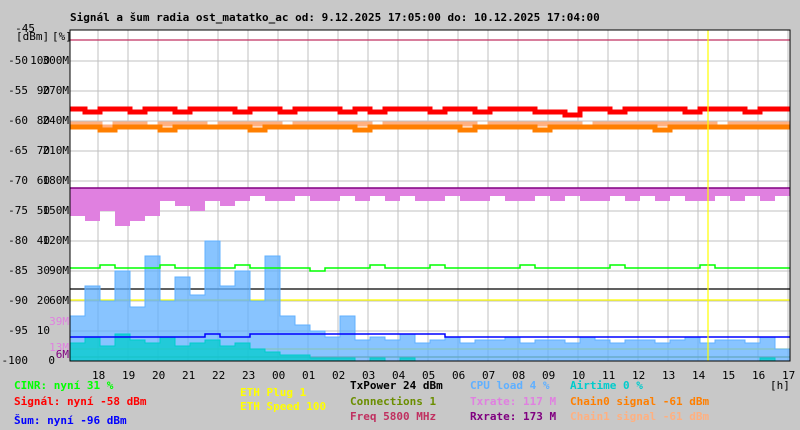 The image size is (800, 430). What do you see at coordinates (283, 406) in the screenshot?
I see `legend-eth-speed: ETH Speed 100` at bounding box center [283, 406].